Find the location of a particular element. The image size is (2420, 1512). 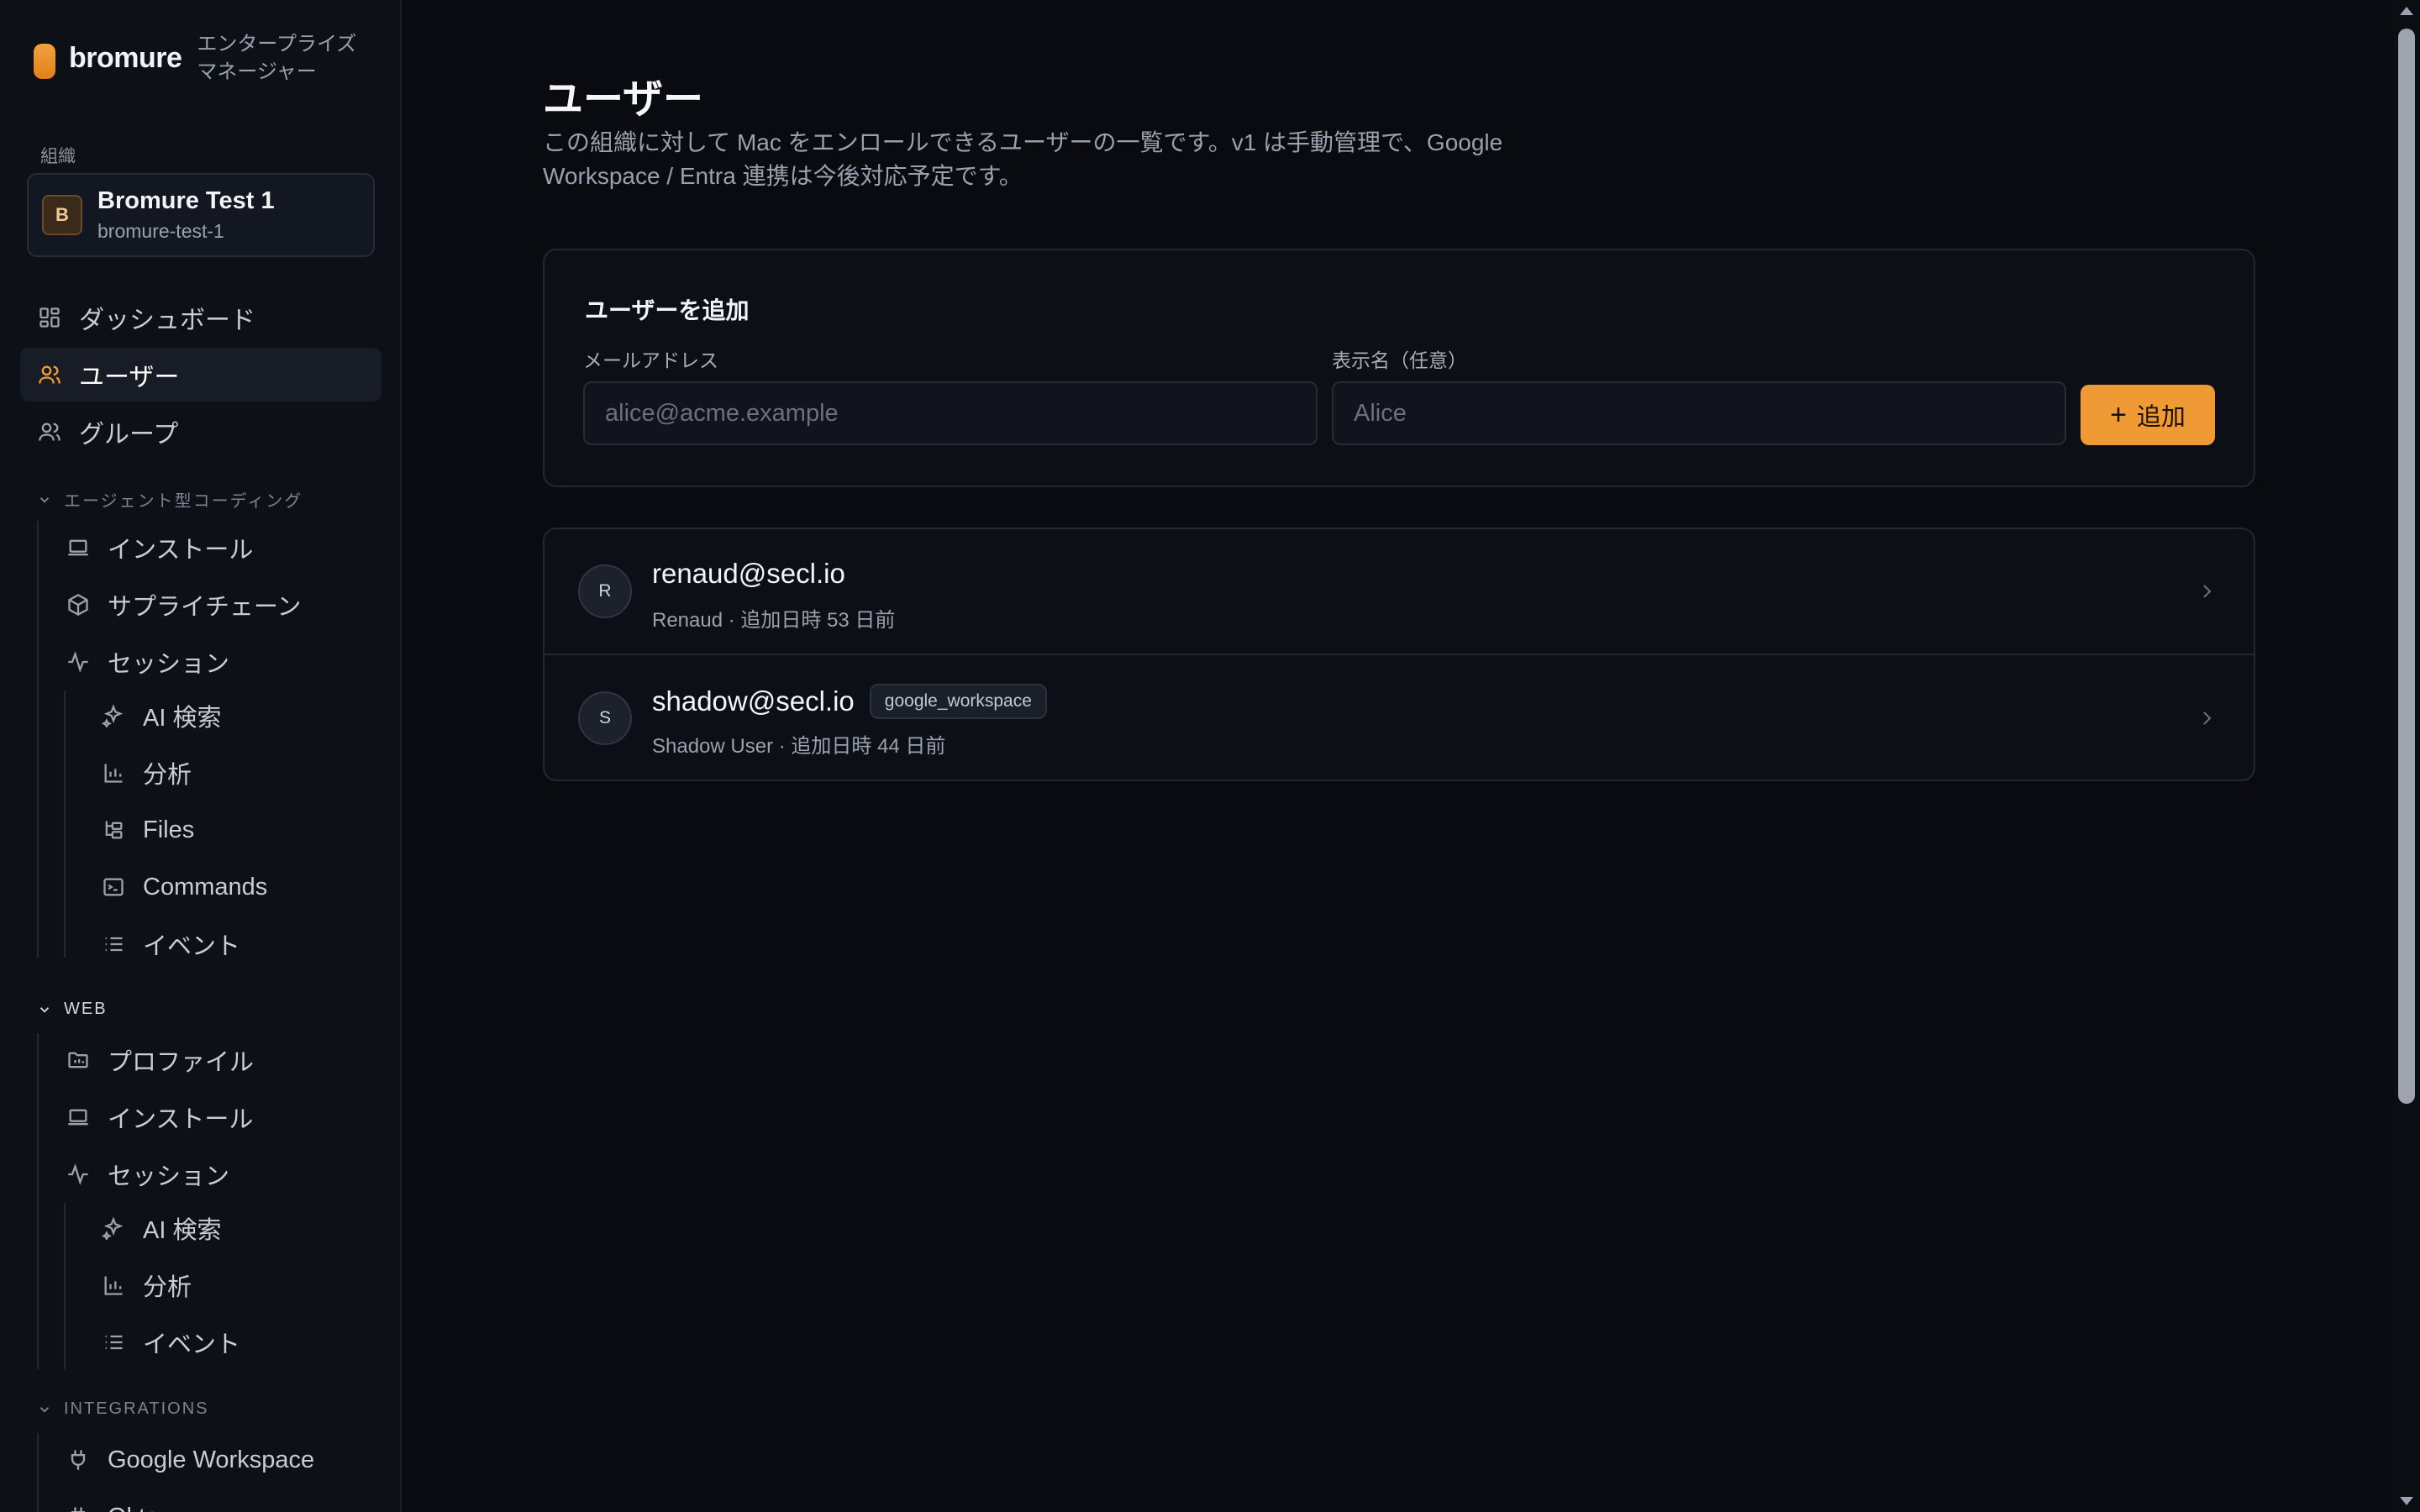

user-meta: Renaud · 追加日時 53 日前 is located at coordinates (774, 620).